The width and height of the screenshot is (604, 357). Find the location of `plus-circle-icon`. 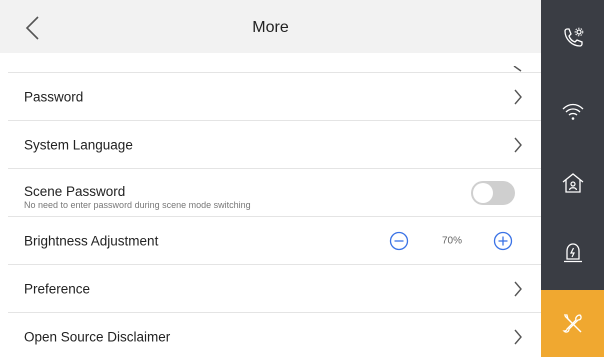

plus-circle-icon is located at coordinates (503, 241).